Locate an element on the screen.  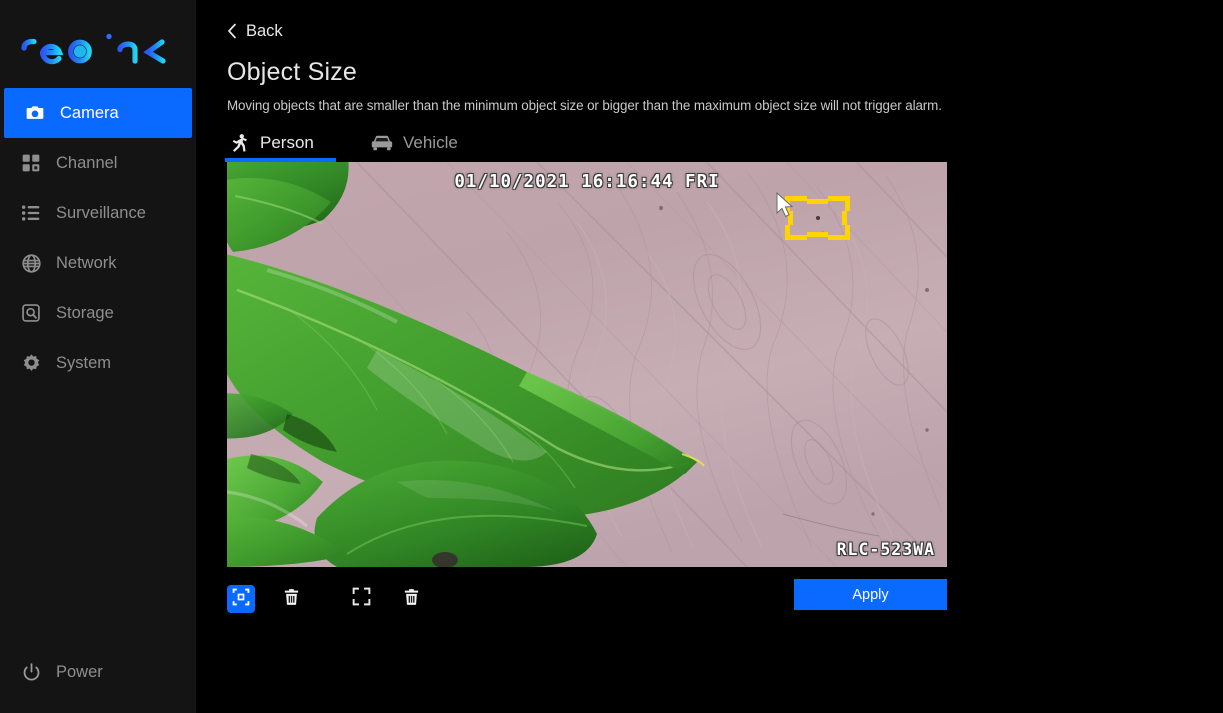
sidebar-item-power: Power is located at coordinates (98, 672).